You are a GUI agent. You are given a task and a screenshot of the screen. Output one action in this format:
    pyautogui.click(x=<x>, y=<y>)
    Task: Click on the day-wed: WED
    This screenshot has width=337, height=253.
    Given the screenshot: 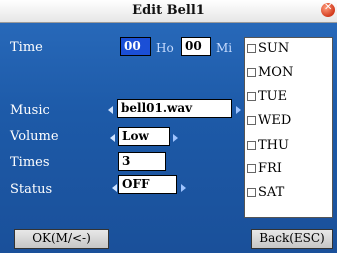 What is the action you would take?
    pyautogui.click(x=269, y=120)
    